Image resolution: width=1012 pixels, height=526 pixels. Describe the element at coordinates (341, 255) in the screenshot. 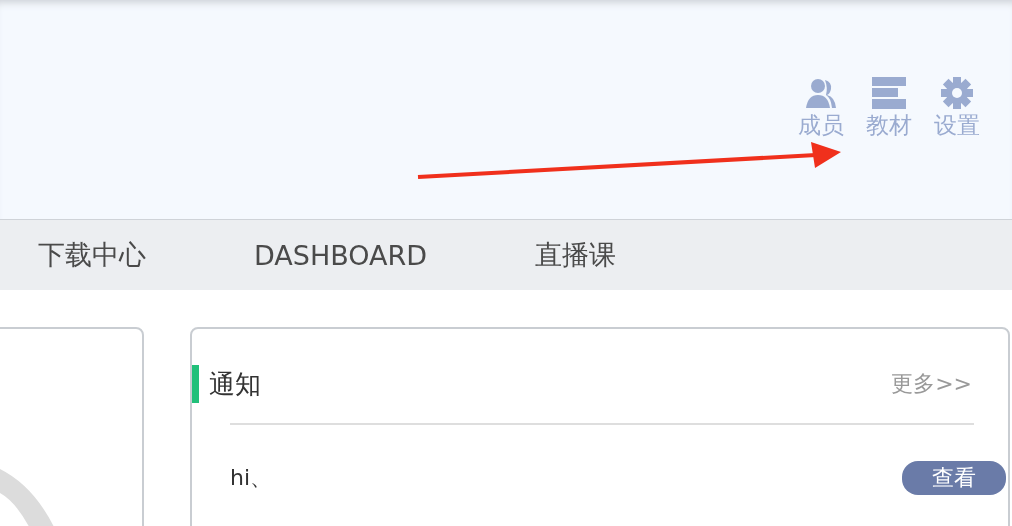

I see `nav-link: DASHBOARD` at that location.